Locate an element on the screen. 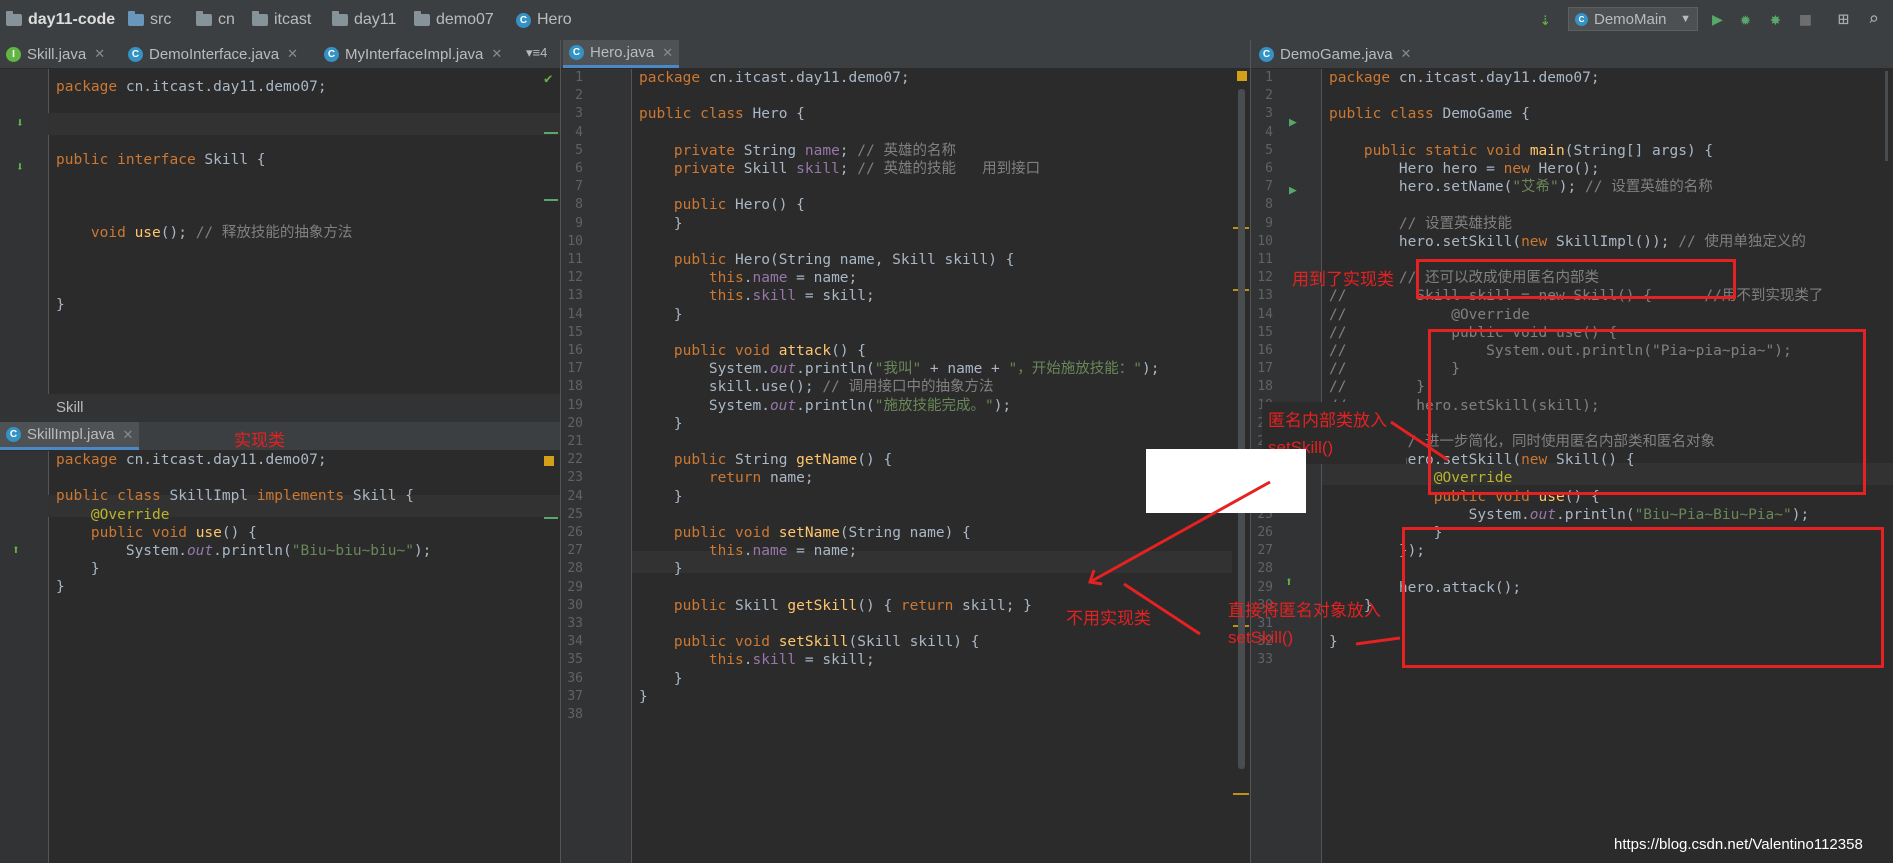 Image resolution: width=1893 pixels, height=863 pixels. annotation-arrows is located at coordinates (1268, 533).